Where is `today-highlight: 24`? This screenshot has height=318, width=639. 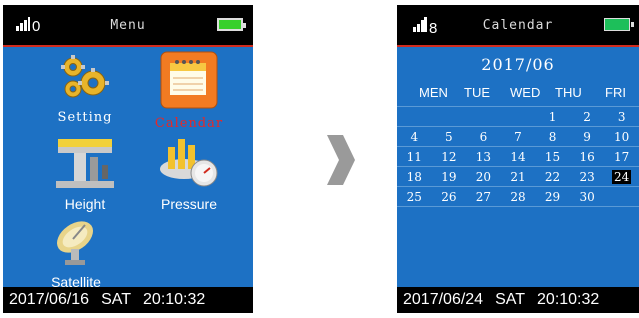 today-highlight: 24 is located at coordinates (622, 176).